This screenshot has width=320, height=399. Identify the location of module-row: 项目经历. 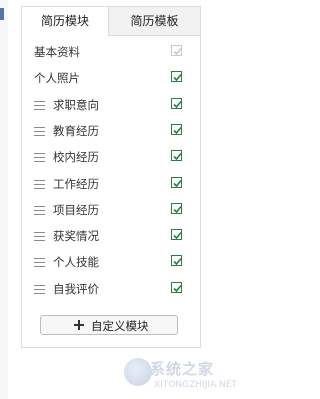
(111, 211).